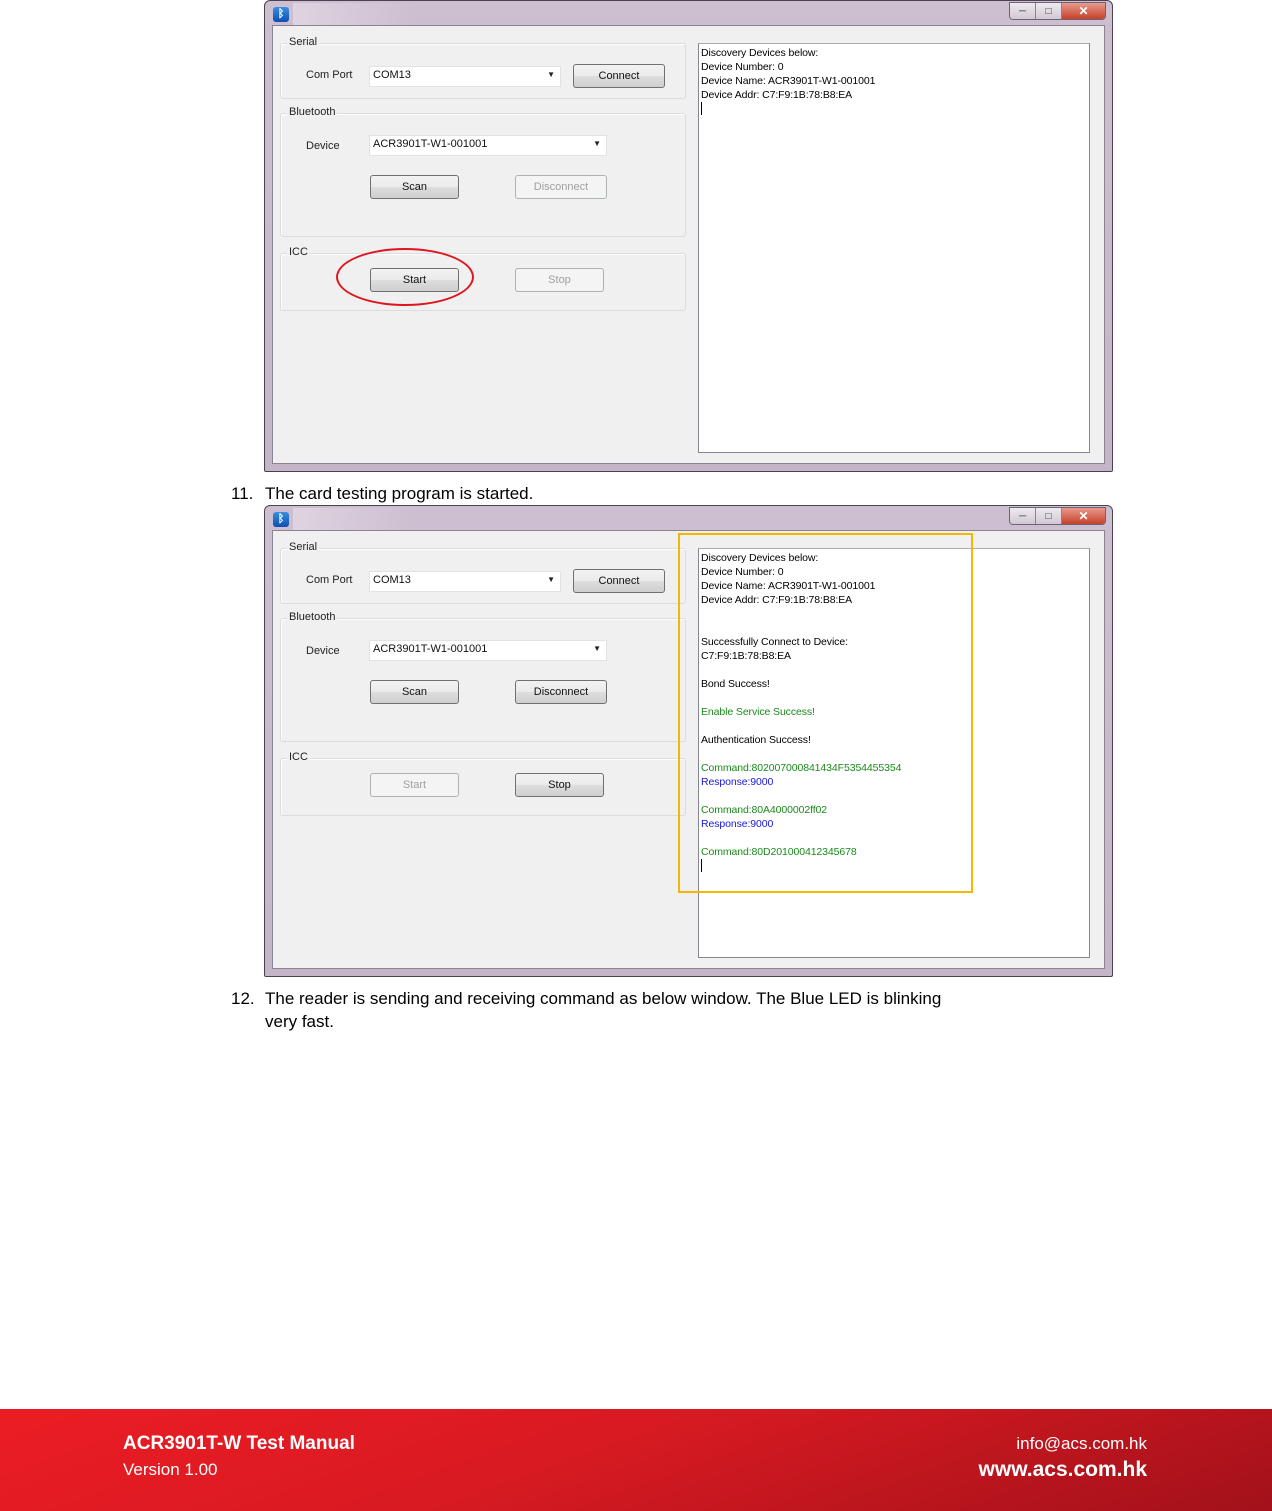 Image resolution: width=1272 pixels, height=1511 pixels. I want to click on step-number: 12., so click(243, 998).